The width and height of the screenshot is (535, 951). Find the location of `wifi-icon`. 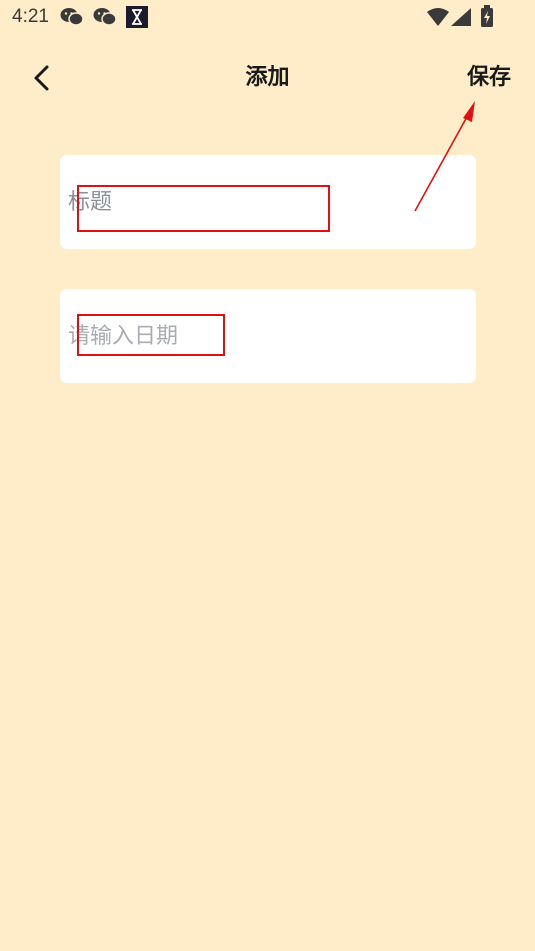

wifi-icon is located at coordinates (438, 17).